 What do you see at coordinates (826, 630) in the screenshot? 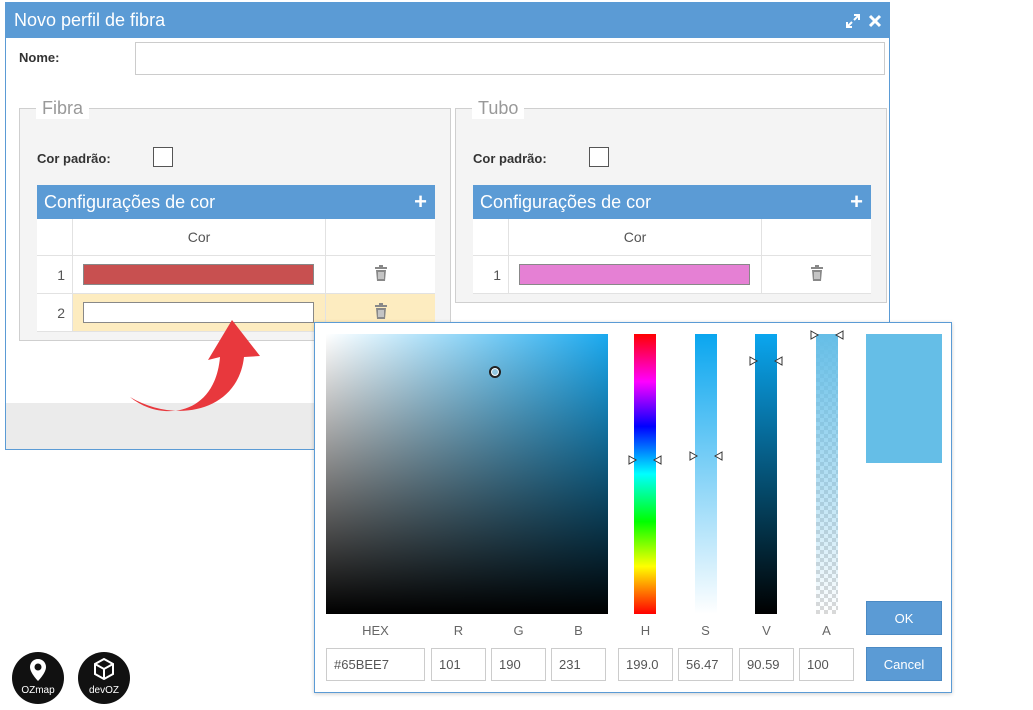
I see `a-label: A` at bounding box center [826, 630].